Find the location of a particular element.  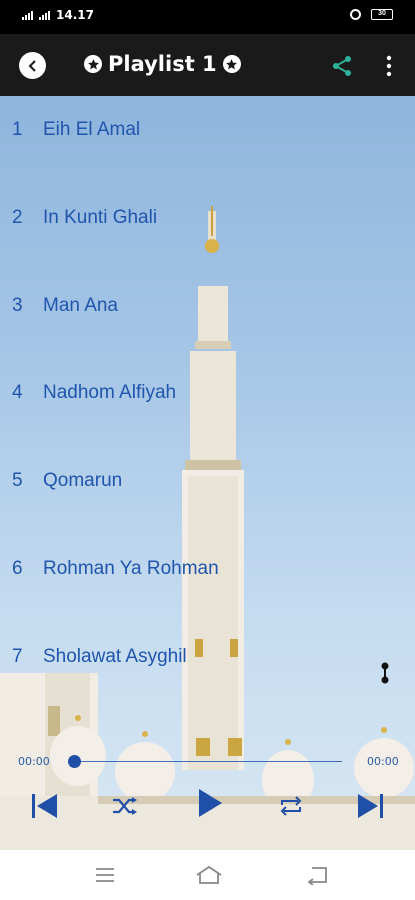

track-number: 7 is located at coordinates (17, 656).